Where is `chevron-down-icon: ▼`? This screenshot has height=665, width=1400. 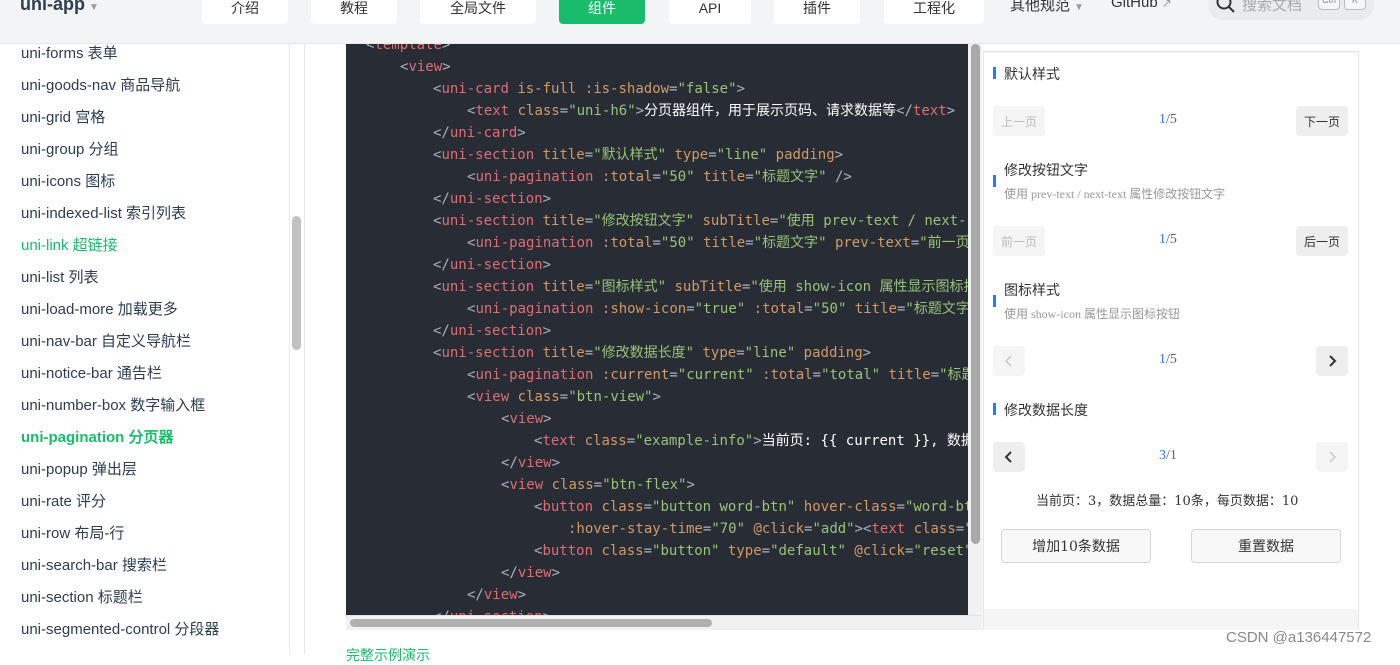 chevron-down-icon: ▼ is located at coordinates (94, 7).